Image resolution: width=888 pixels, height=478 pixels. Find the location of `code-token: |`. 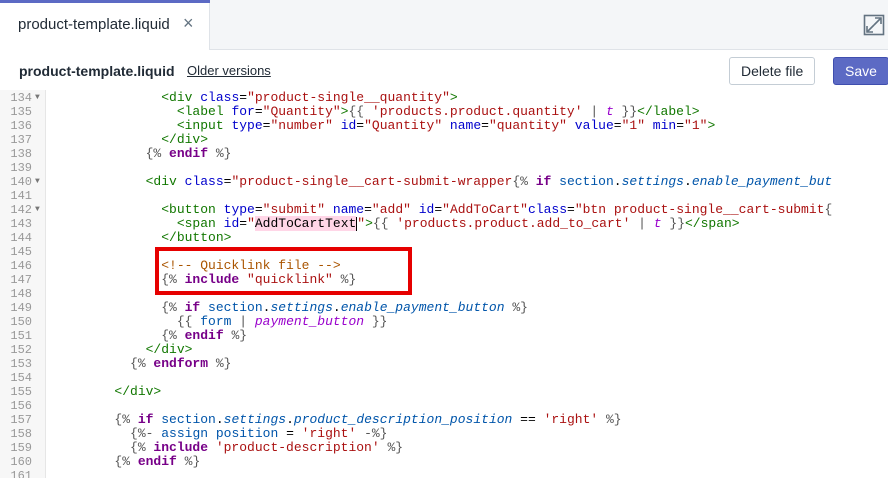

code-token: | is located at coordinates (594, 111).